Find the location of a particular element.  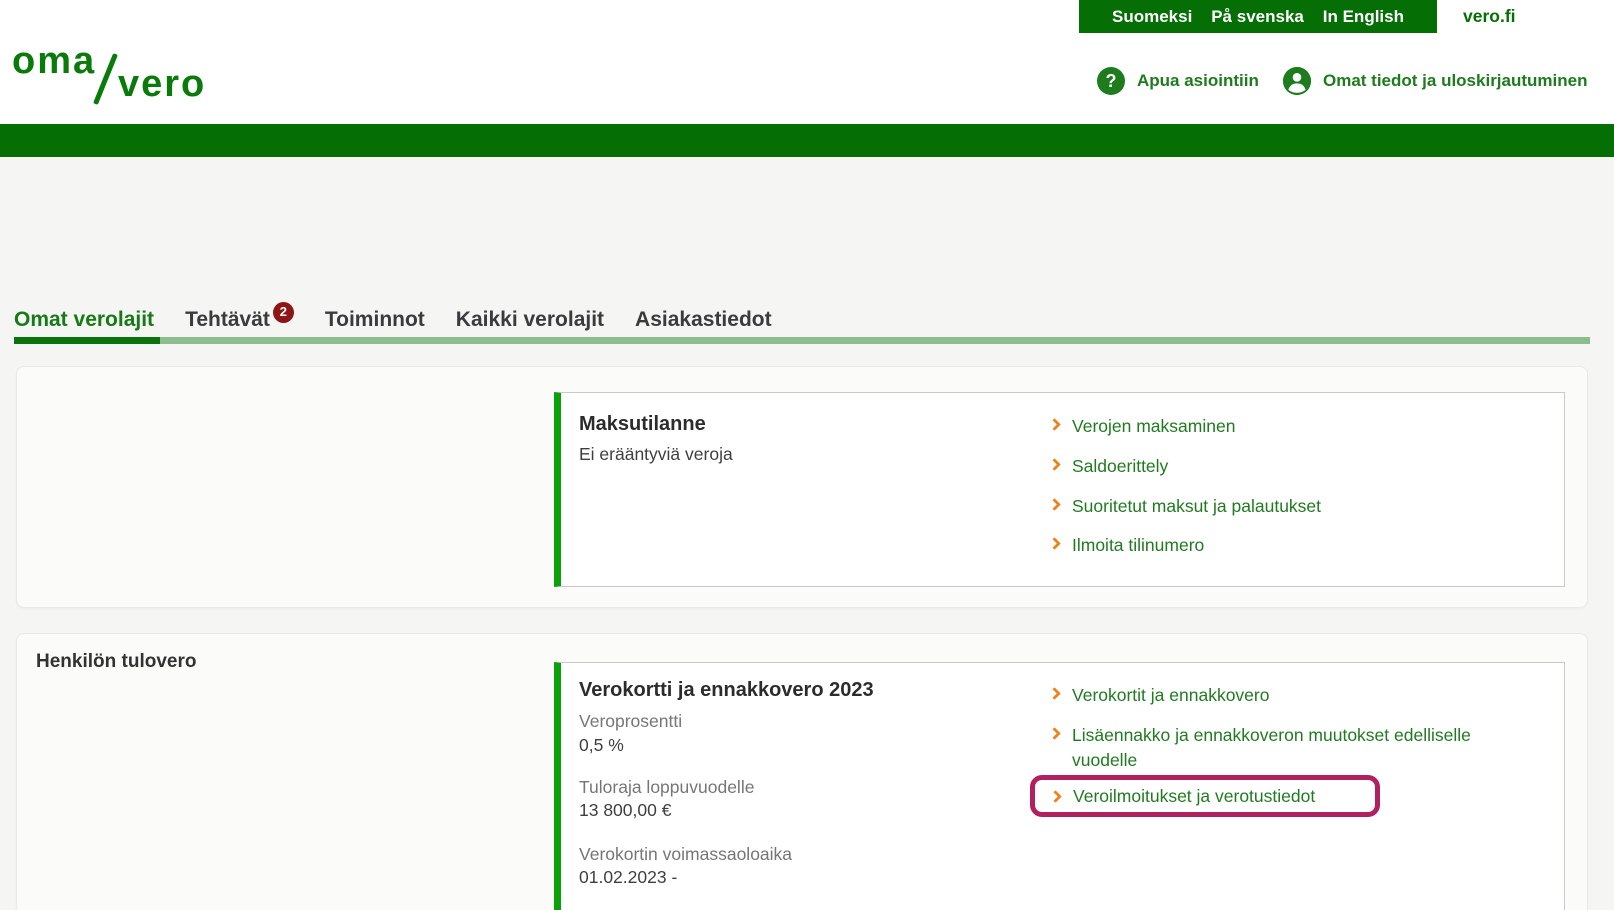

tab-tehtavat-label: Tehtävät is located at coordinates (227, 319).